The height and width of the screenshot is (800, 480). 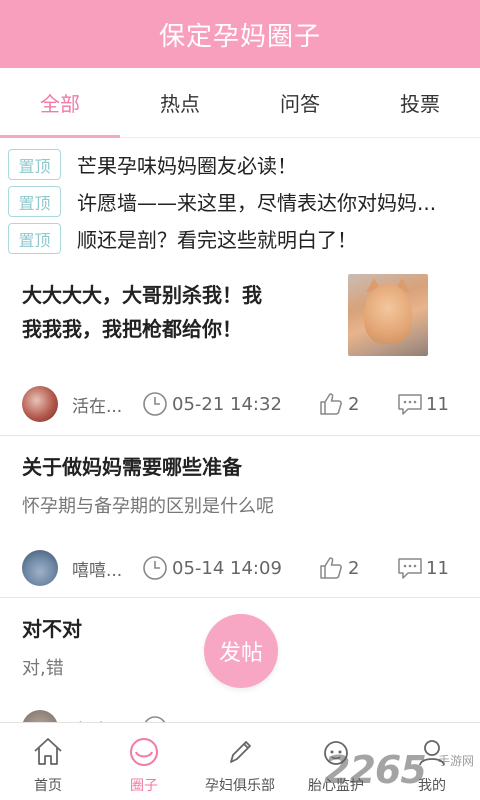 I want to click on page-title: 保定孕妈圈子, so click(x=239, y=36).